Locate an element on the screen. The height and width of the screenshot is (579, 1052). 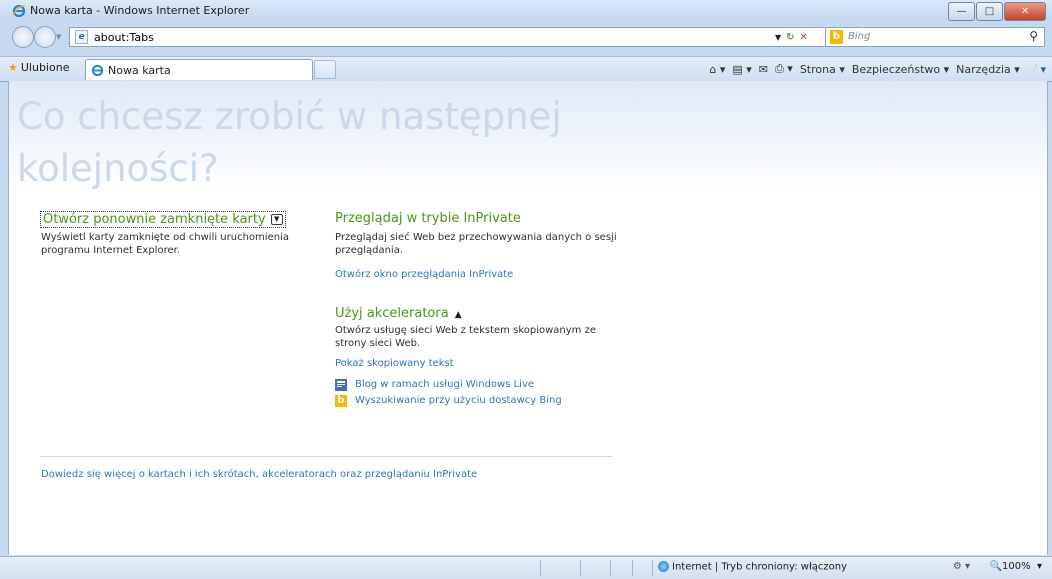
address-url: about:Tabs is located at coordinates (124, 37).